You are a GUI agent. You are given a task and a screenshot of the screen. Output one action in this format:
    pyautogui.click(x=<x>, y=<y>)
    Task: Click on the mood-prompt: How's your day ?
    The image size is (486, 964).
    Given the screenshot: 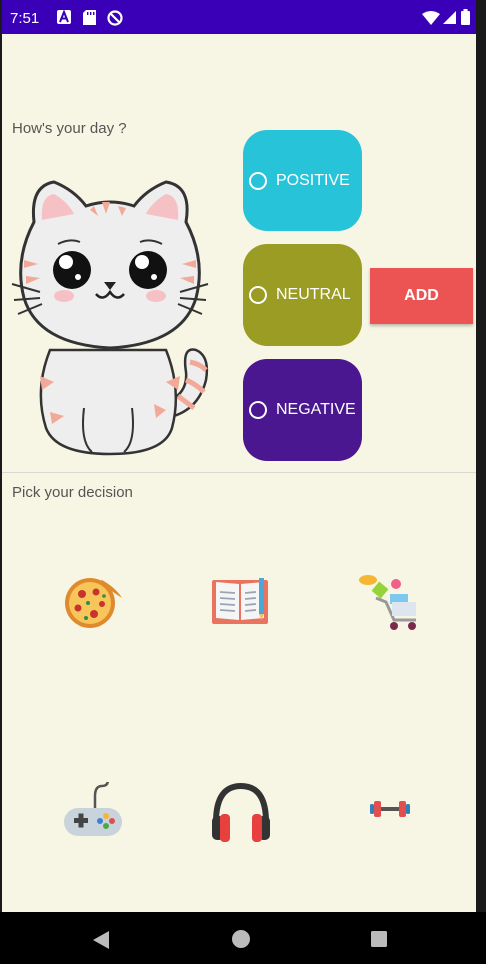 What is the action you would take?
    pyautogui.click(x=69, y=128)
    